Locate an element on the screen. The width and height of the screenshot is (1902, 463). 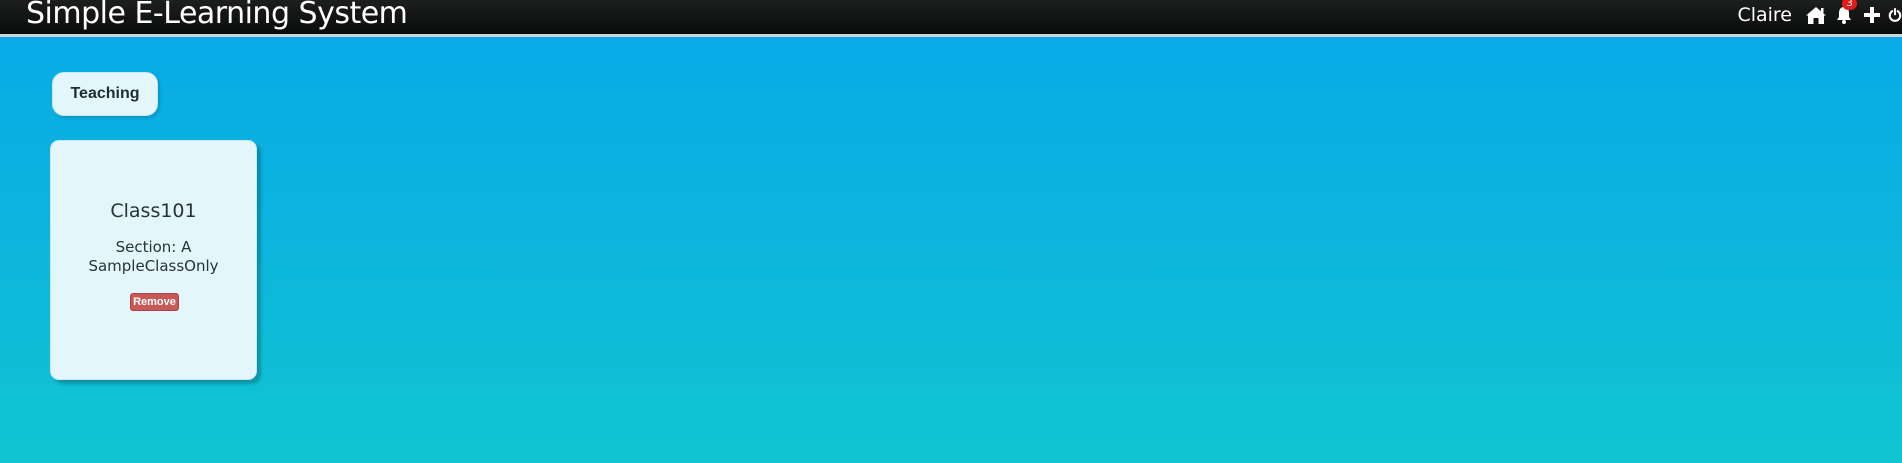
top-navbar: Simple E-Learning System Claire 3 is located at coordinates (951, 18).